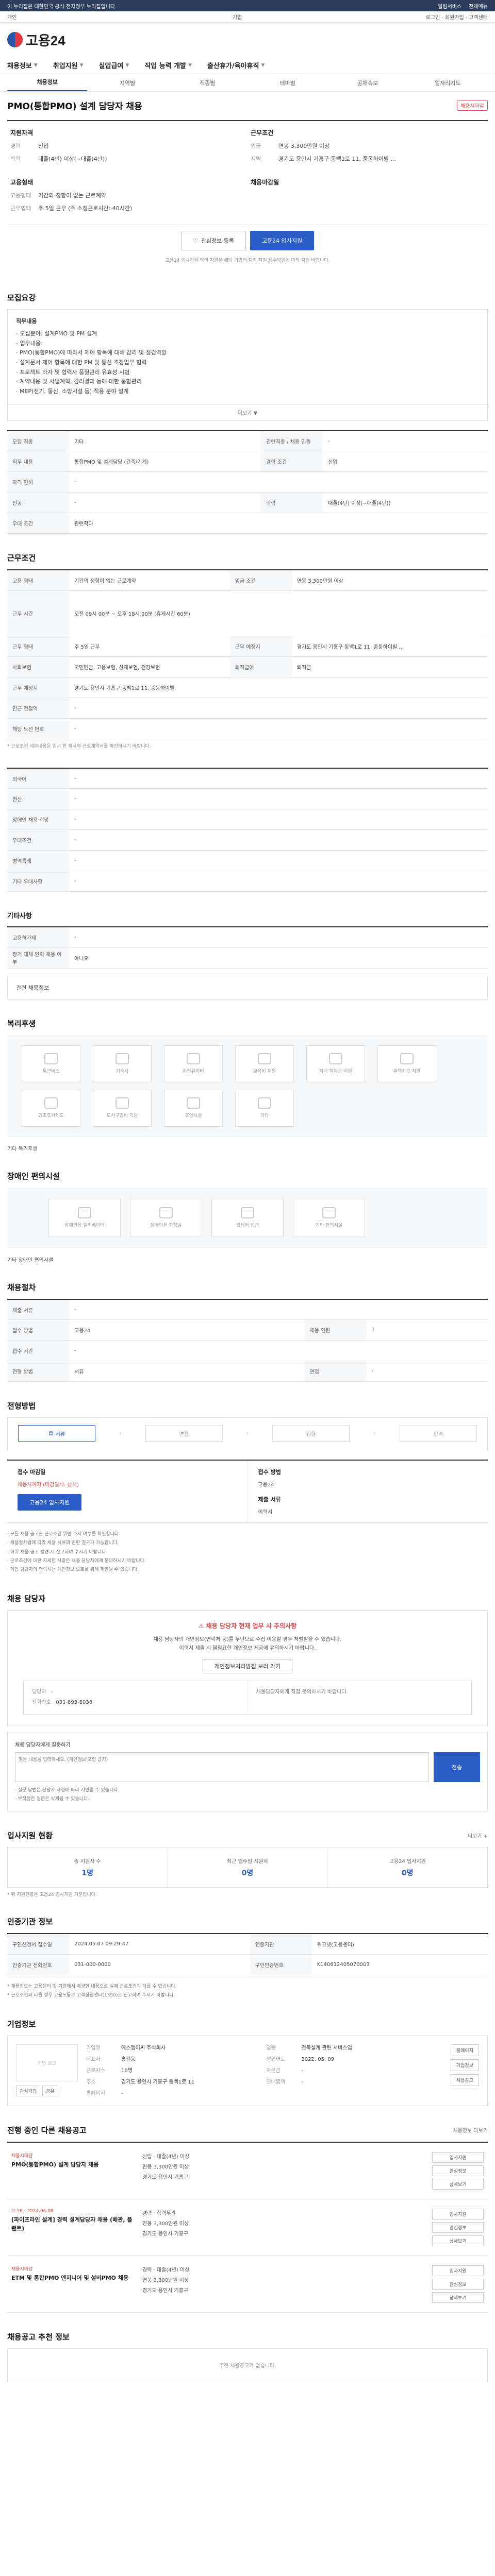  What do you see at coordinates (84, 1213) in the screenshot?
I see `elevator-icon` at bounding box center [84, 1213].